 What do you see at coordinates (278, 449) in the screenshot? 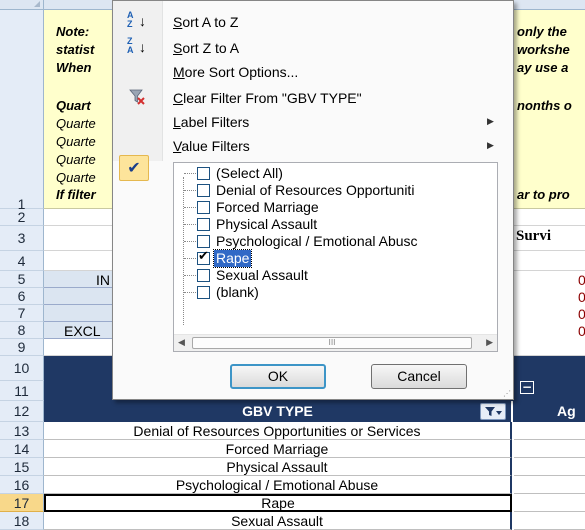
I see `table-row: Forced Marriage` at bounding box center [278, 449].